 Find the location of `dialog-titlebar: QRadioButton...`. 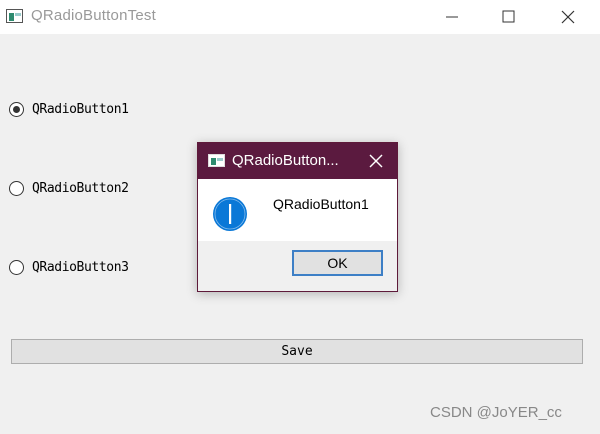

dialog-titlebar: QRadioButton... is located at coordinates (297, 161).